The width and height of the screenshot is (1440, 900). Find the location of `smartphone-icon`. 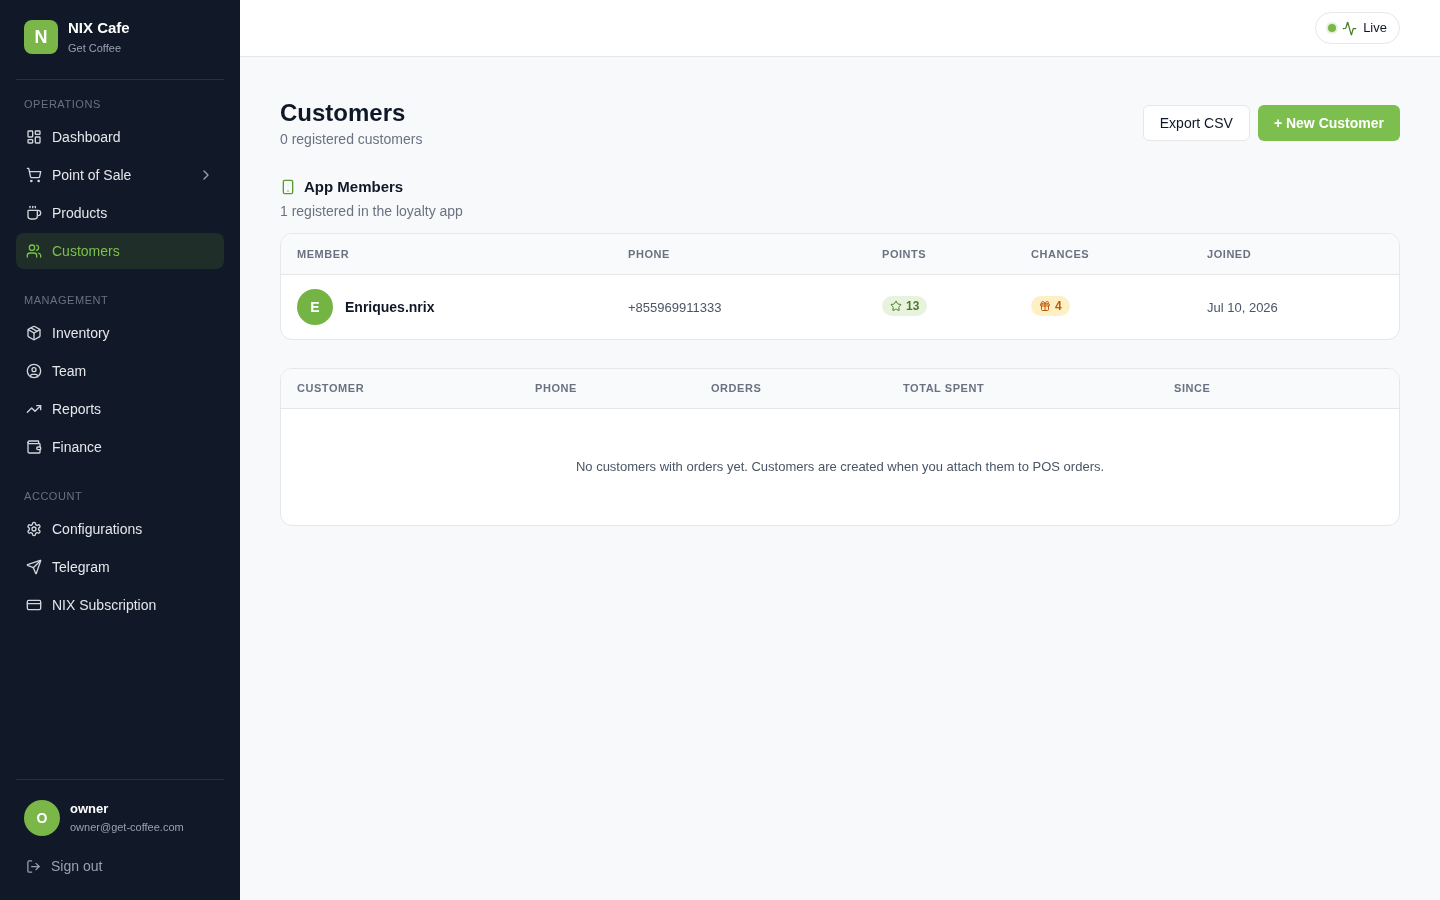

smartphone-icon is located at coordinates (288, 187).